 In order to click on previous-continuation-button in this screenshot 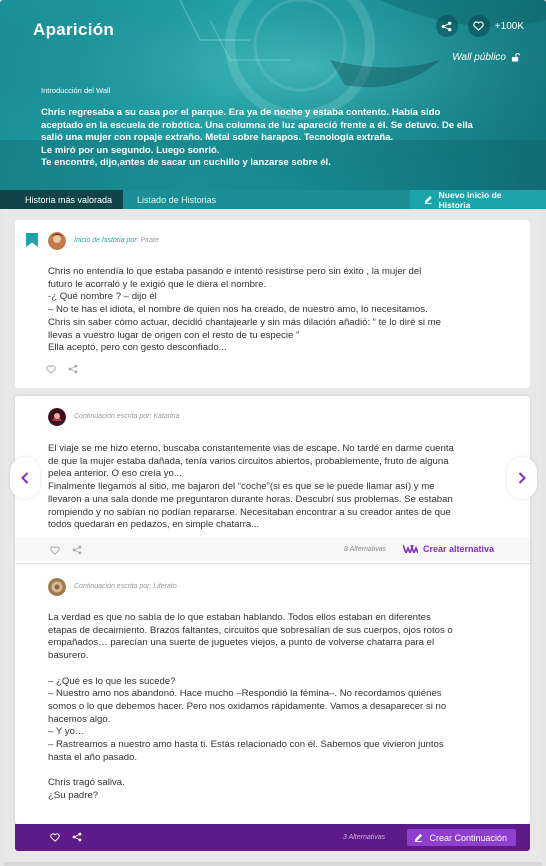, I will do `click(25, 478)`.